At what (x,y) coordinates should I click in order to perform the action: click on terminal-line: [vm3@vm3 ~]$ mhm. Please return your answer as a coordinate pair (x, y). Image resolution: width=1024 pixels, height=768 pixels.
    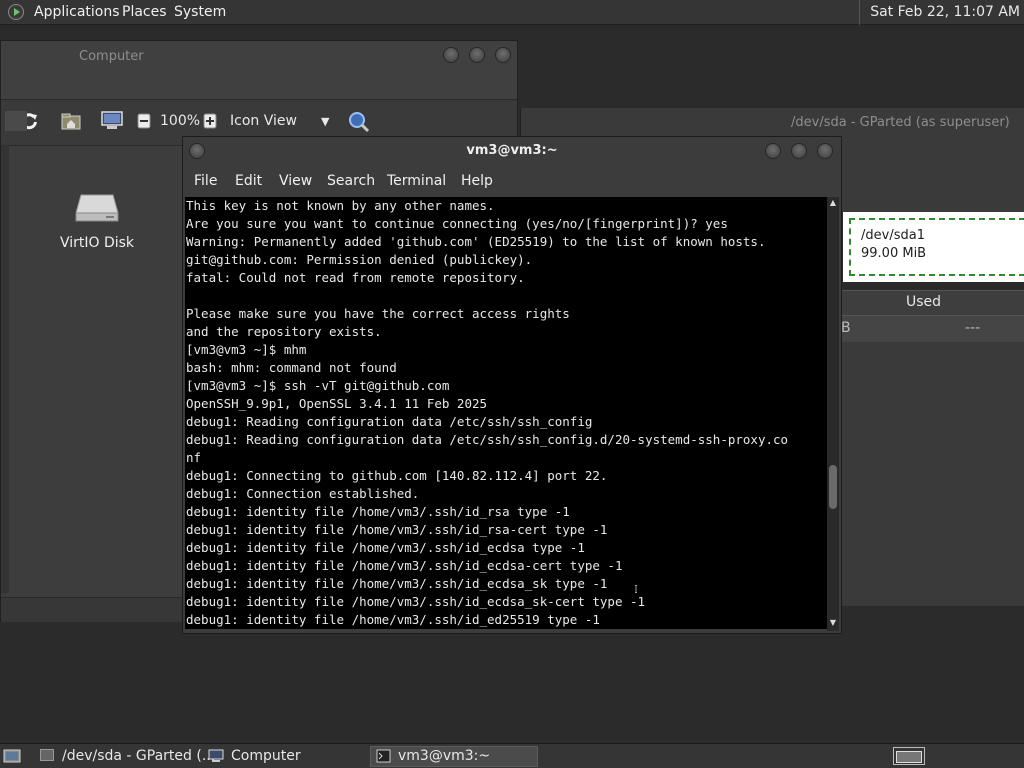
    Looking at the image, I should click on (246, 349).